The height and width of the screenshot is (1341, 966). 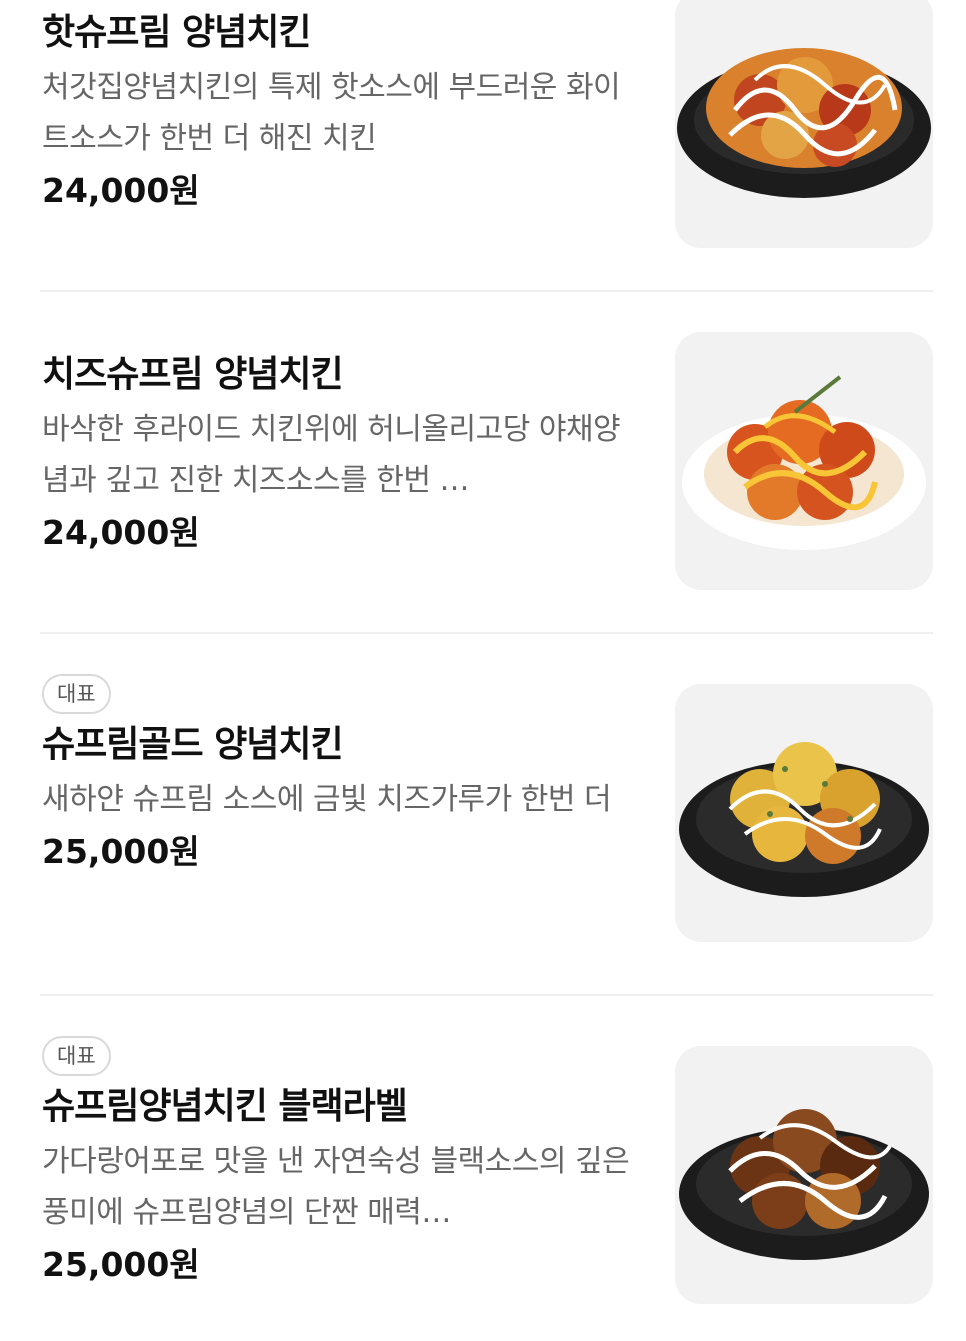 What do you see at coordinates (327, 799) in the screenshot?
I see `menu-item-description: 새하얀 슈프림 소스에 금빛 치즈가루가 한번 더` at bounding box center [327, 799].